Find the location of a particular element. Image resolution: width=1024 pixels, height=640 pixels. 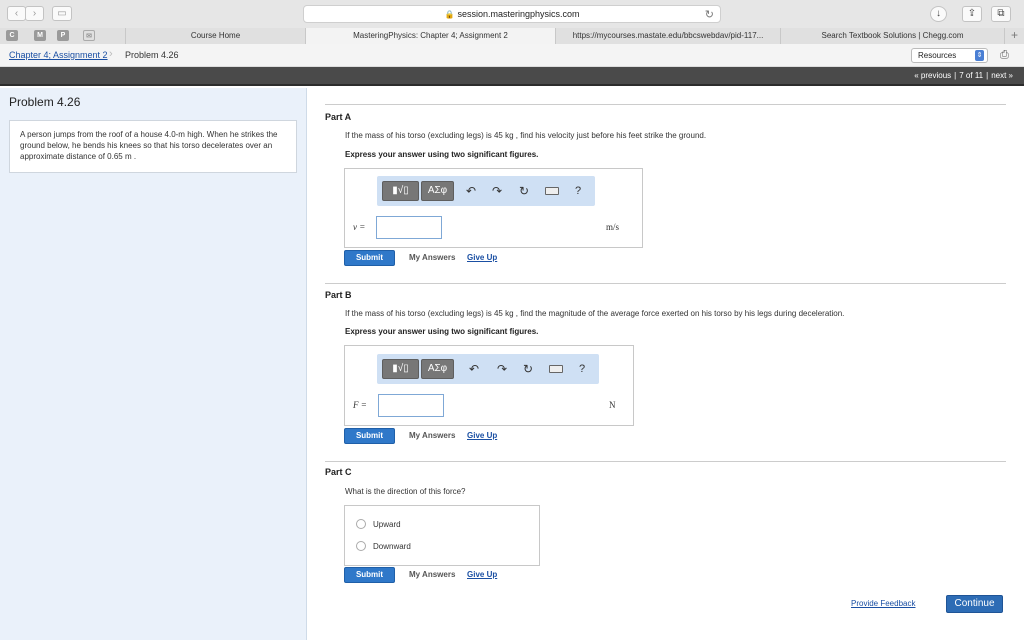

tab-chegg: Search Textbook Solutions | Chegg.com is located at coordinates (892, 36).